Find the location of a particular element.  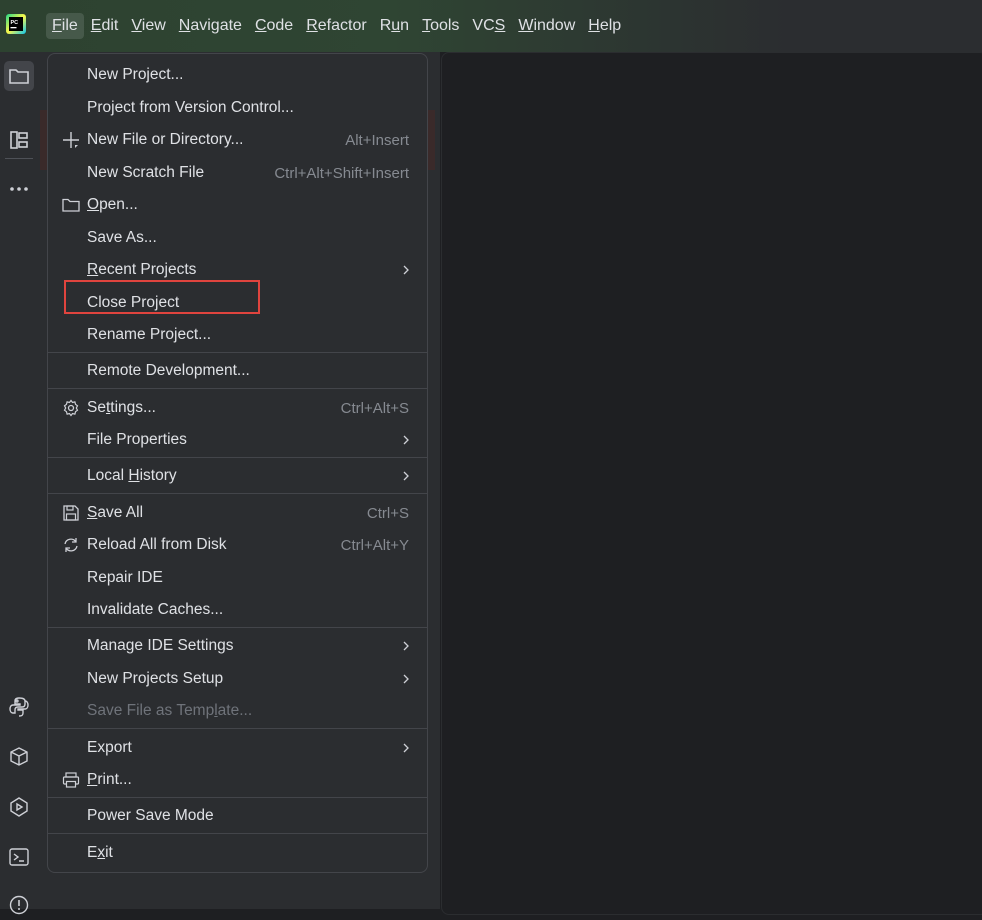

menu-help: Help is located at coordinates (604, 26).